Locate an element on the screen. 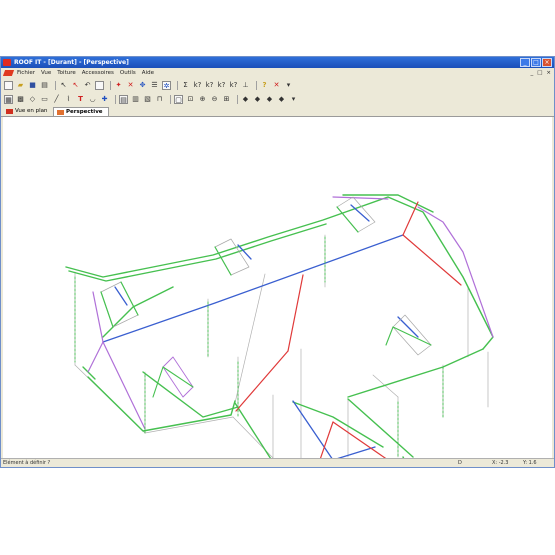  open-file-icon: ▰ is located at coordinates (20, 85).